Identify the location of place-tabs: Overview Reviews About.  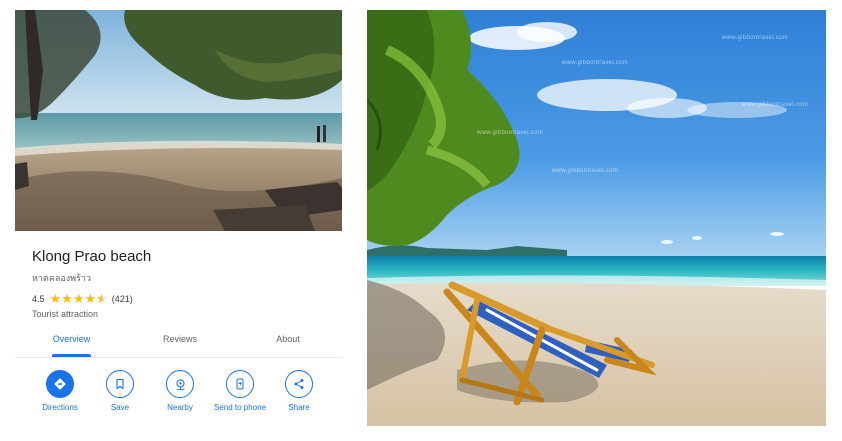
(178, 343).